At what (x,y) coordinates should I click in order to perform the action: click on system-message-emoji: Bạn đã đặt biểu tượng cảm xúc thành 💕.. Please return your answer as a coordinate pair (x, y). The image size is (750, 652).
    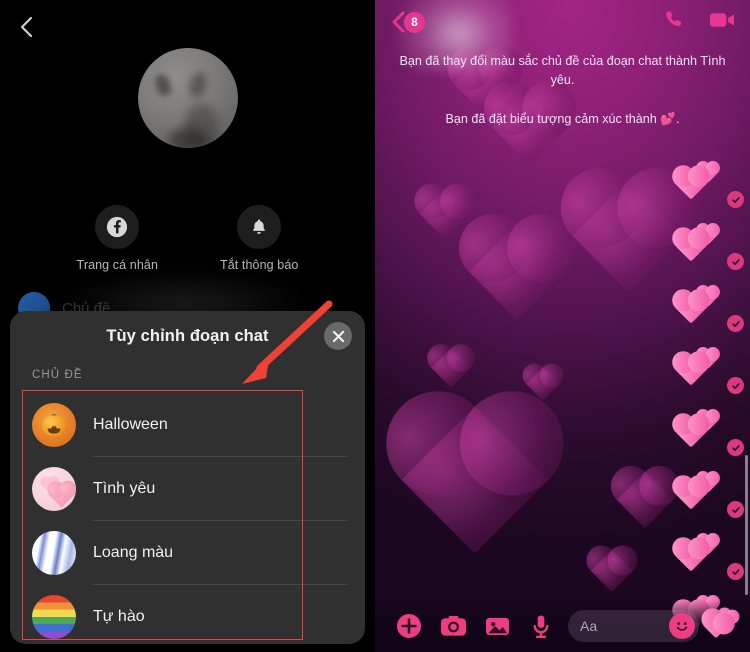
    Looking at the image, I should click on (562, 118).